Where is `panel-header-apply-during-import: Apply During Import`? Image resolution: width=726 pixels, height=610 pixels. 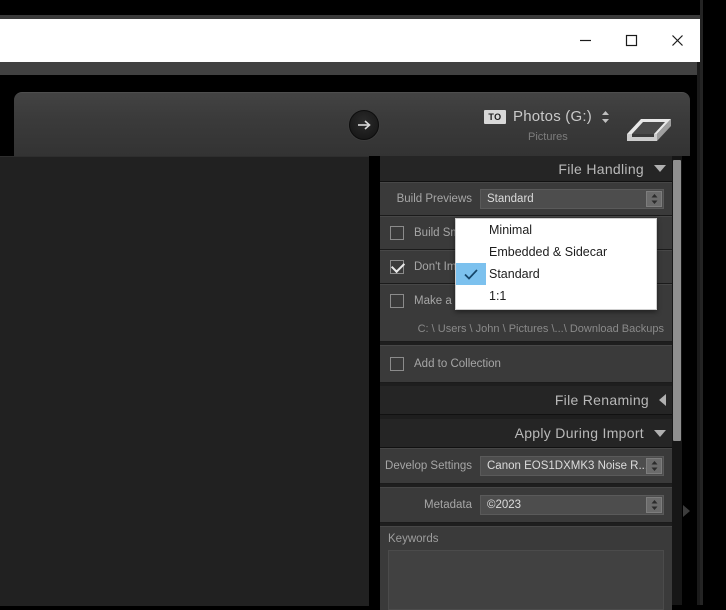 panel-header-apply-during-import: Apply During Import is located at coordinates (526, 433).